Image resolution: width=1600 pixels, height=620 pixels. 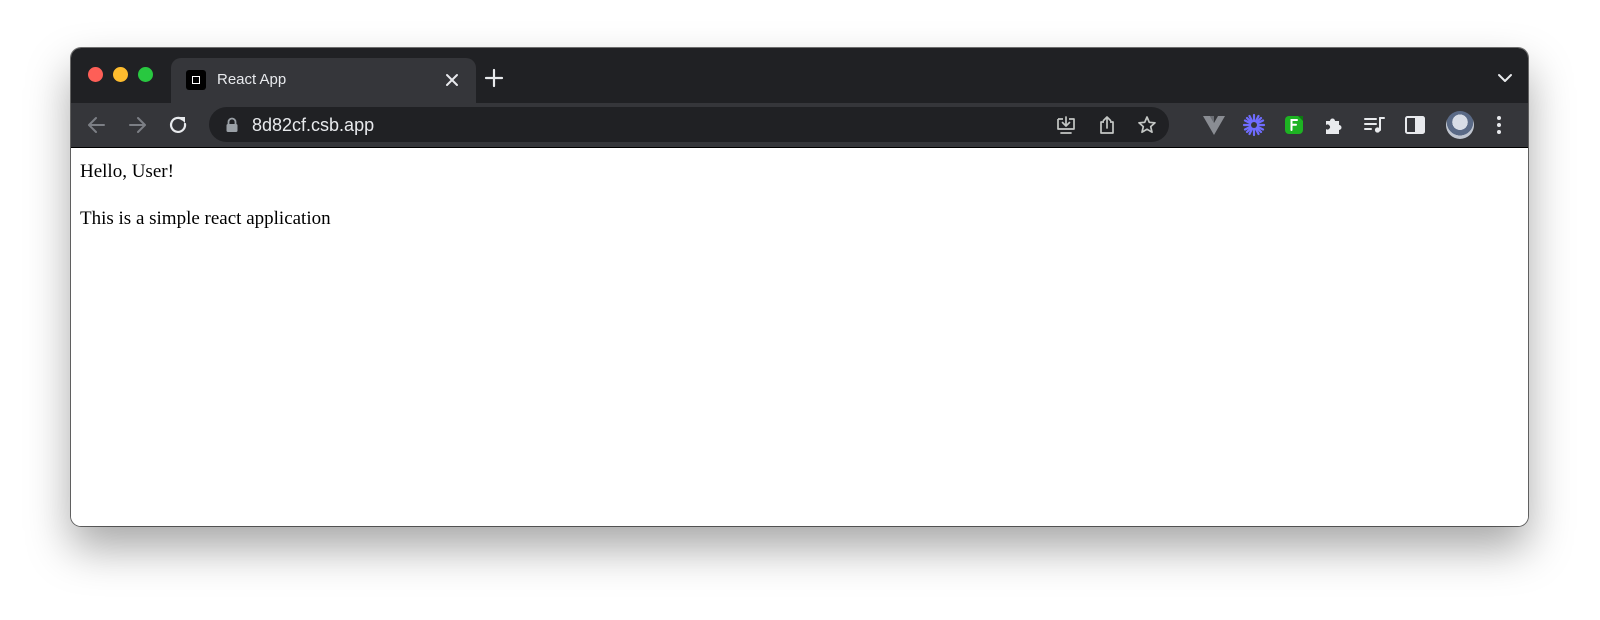 I want to click on minimize-window-button, so click(x=120, y=74).